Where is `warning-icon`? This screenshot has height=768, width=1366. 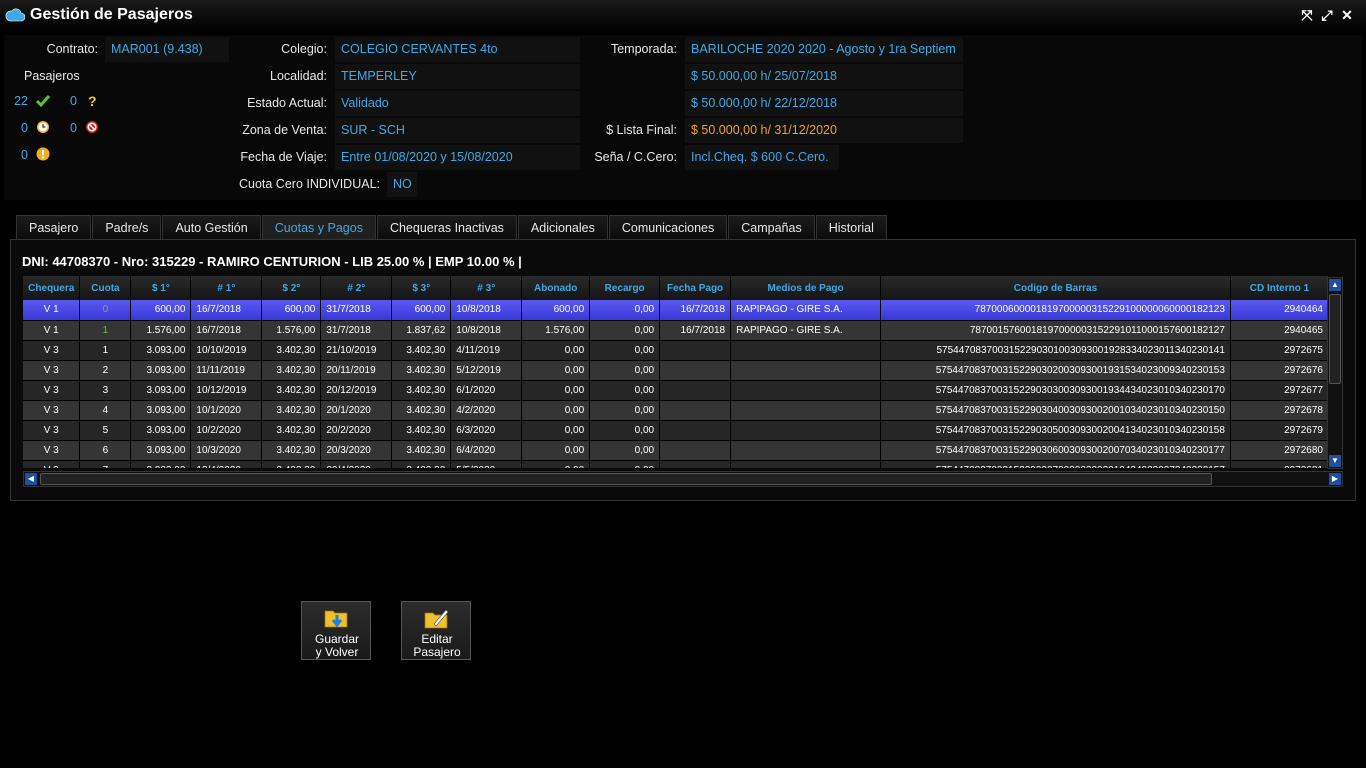
warning-icon is located at coordinates (43, 154).